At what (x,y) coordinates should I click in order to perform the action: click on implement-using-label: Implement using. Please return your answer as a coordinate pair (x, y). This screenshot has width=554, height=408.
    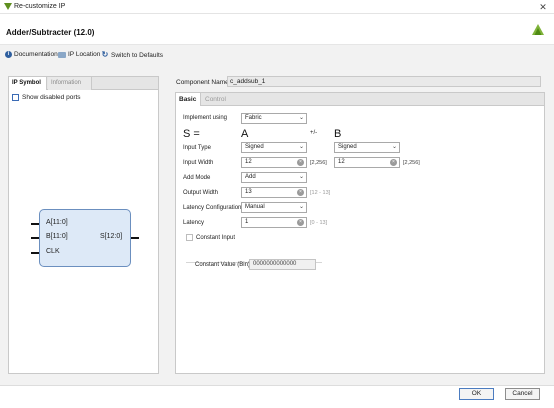
    Looking at the image, I should click on (205, 118).